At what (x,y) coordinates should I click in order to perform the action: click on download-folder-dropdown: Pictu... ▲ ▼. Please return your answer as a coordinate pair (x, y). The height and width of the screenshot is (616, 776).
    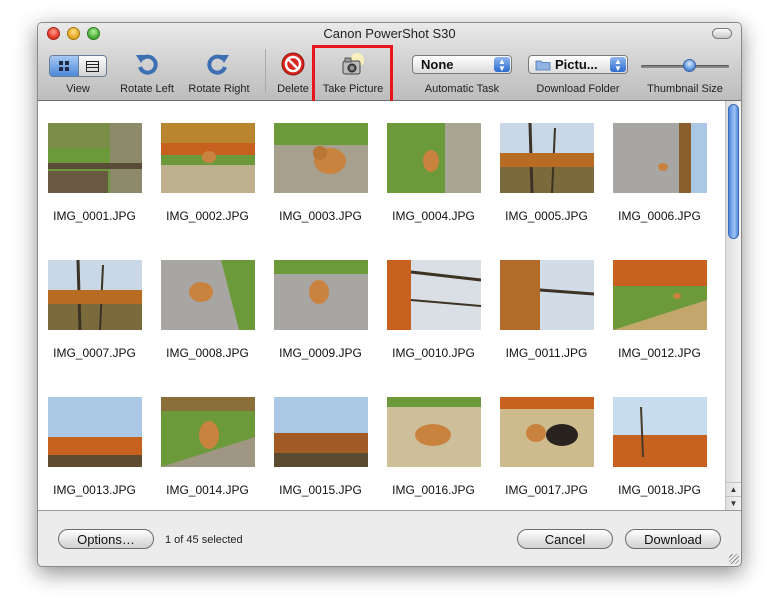
    Looking at the image, I should click on (578, 64).